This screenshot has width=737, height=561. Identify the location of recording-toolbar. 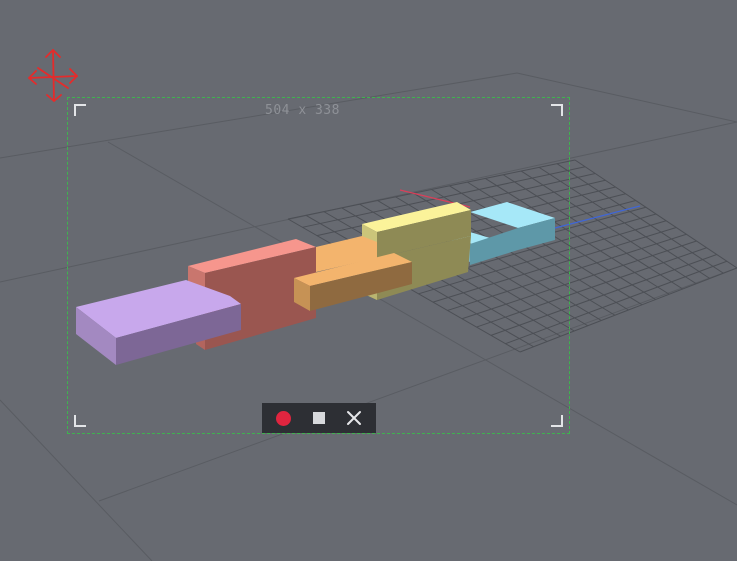
(319, 418).